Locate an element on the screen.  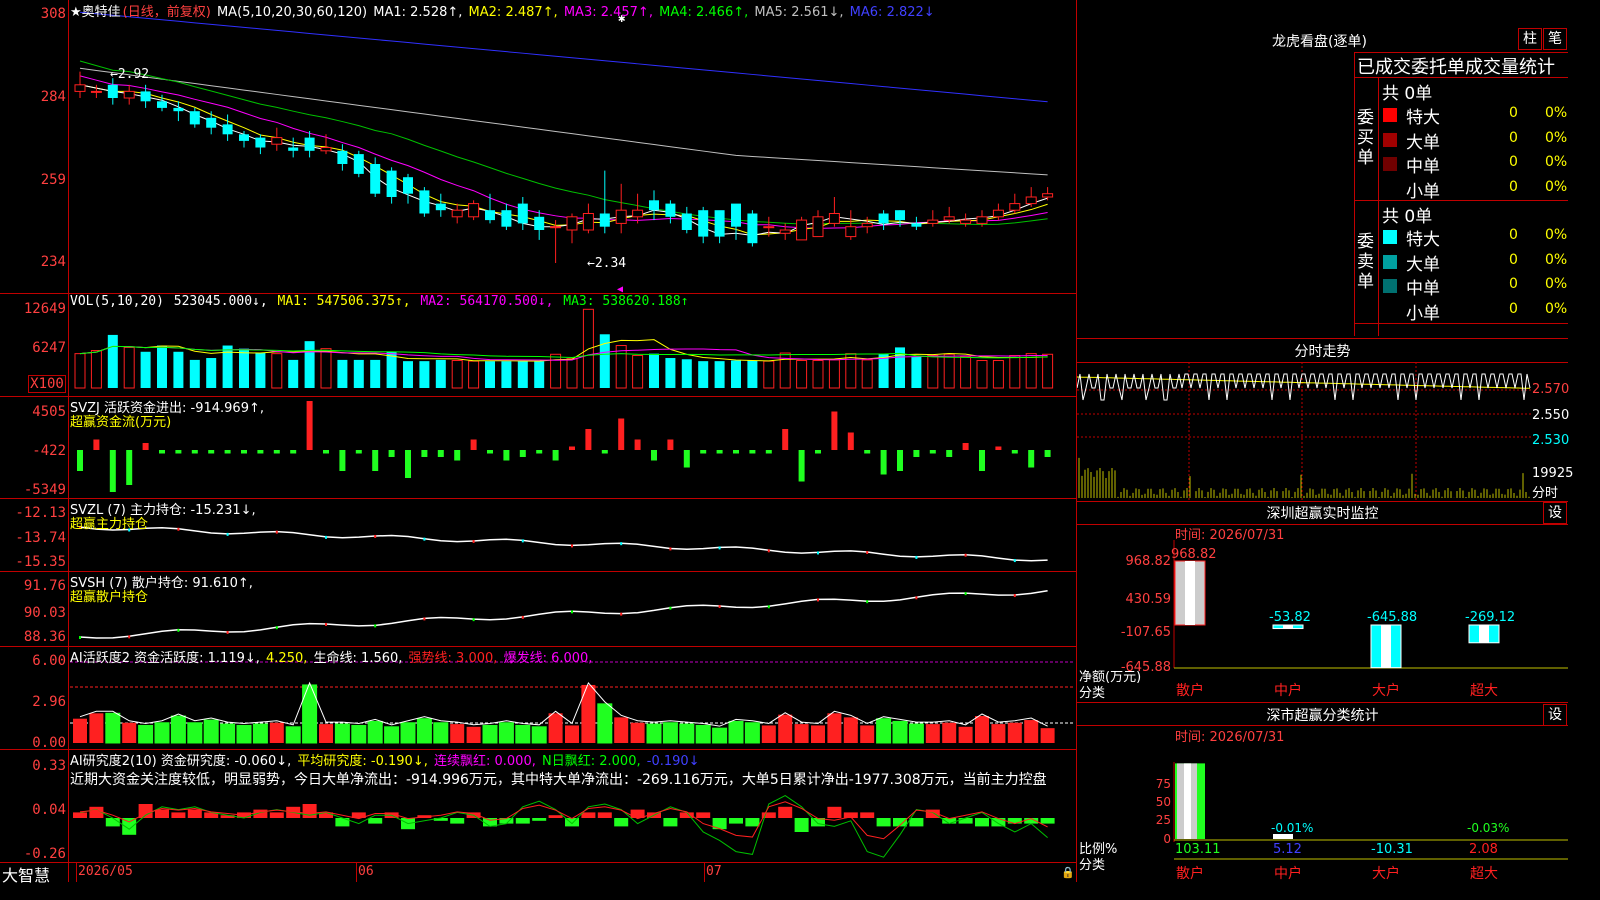
svzj-sub: 超赢资金流(万元) is located at coordinates (121, 422).